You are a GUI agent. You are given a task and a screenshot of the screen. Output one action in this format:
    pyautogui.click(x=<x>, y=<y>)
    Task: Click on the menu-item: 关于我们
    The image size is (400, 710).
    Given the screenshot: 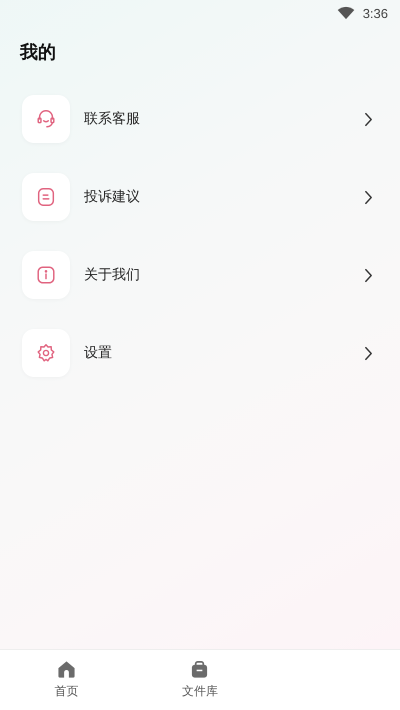 What is the action you would take?
    pyautogui.click(x=112, y=275)
    